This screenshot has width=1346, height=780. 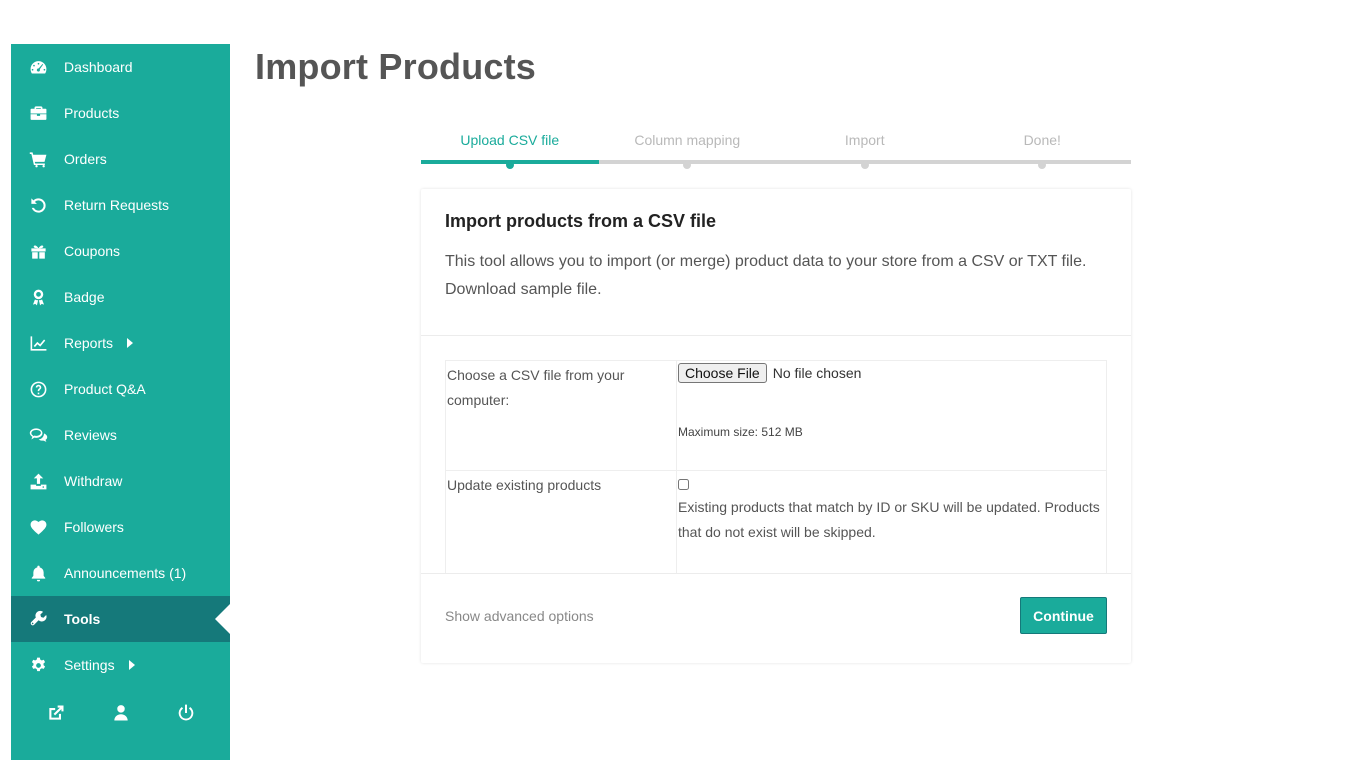 I want to click on user-icon, so click(x=121, y=713).